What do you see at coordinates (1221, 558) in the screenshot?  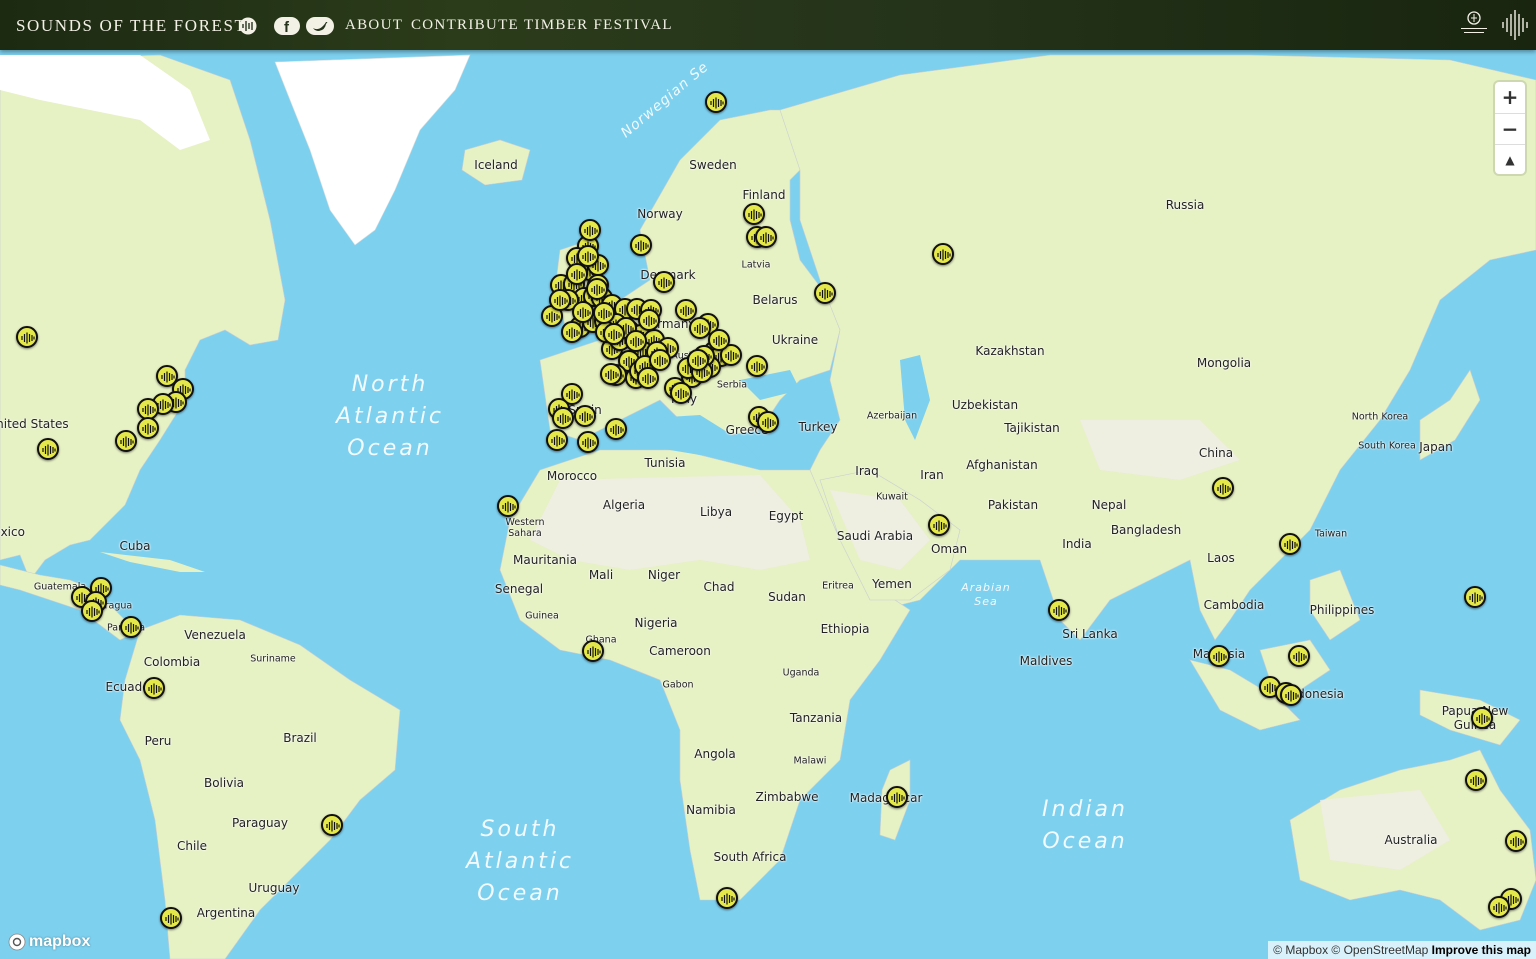 I see `country-label: Laos` at bounding box center [1221, 558].